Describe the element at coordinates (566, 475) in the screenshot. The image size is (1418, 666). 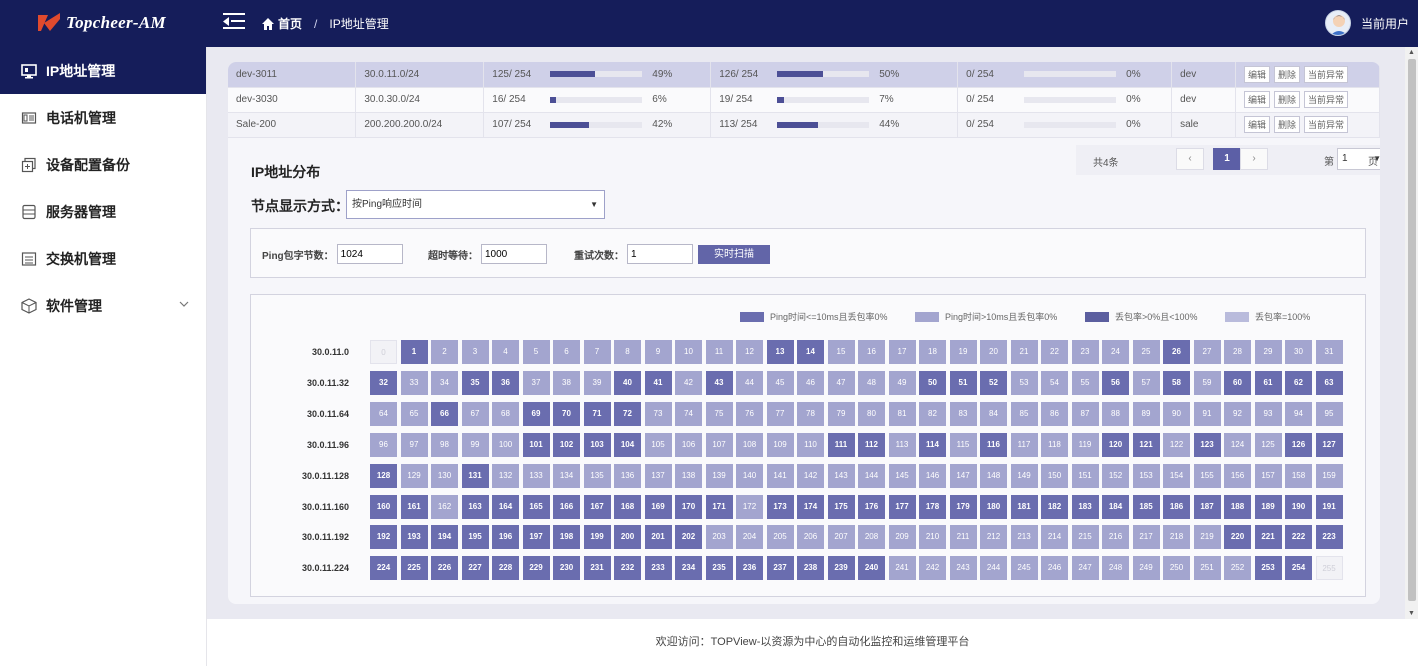
I see `ip-node-cell: 134` at that location.